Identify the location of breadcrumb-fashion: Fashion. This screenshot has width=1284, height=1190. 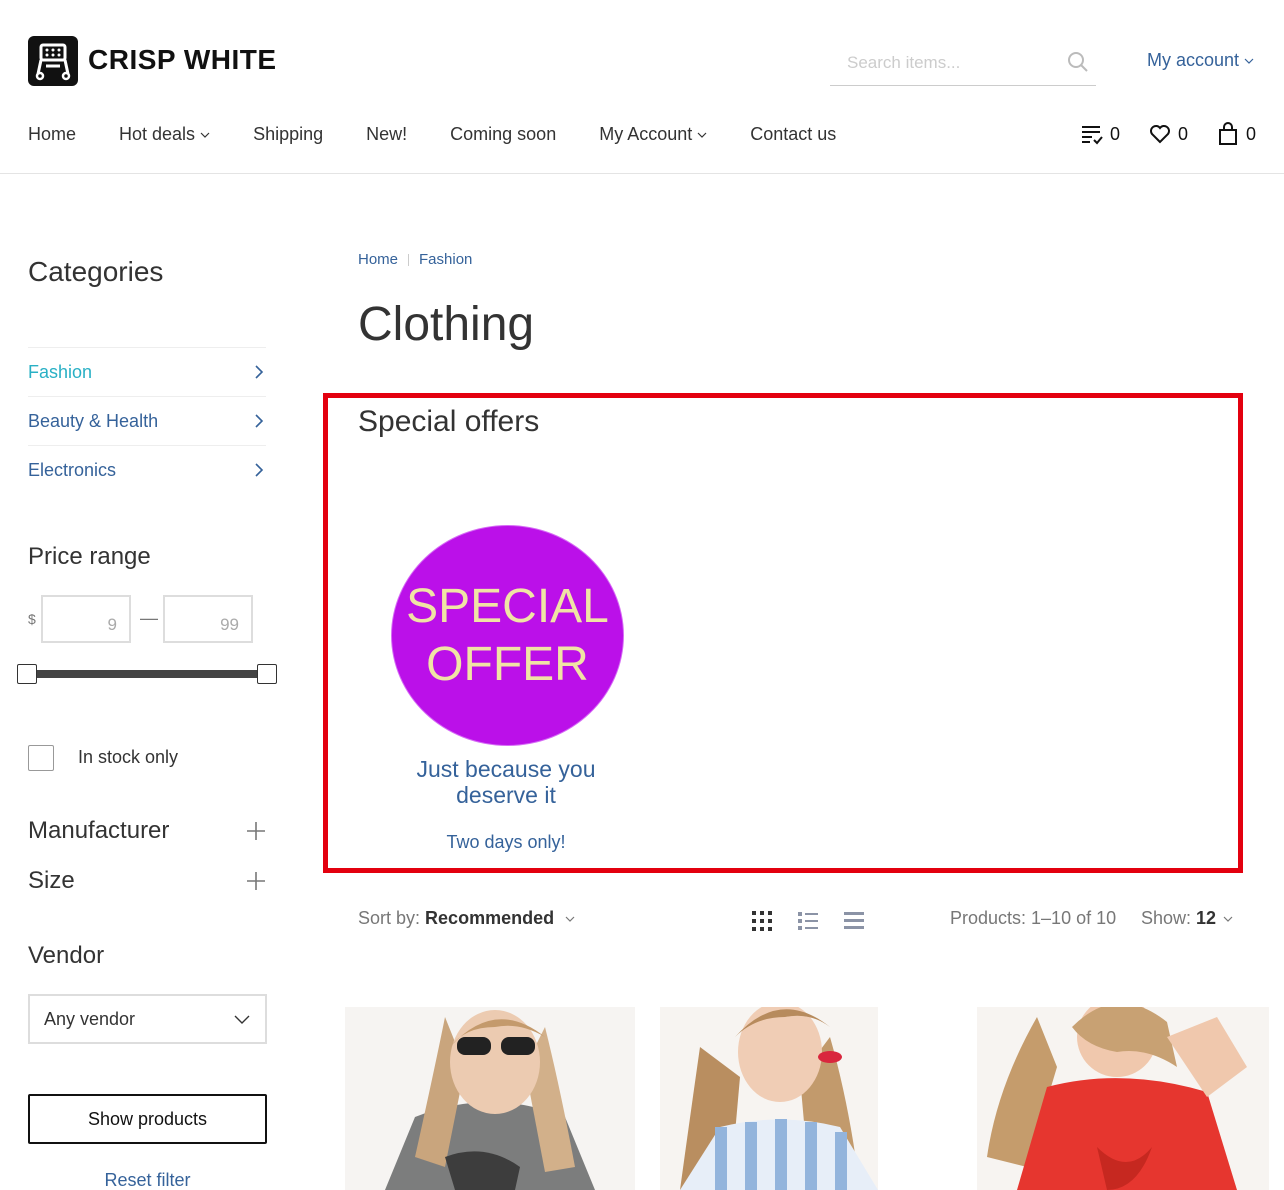
(445, 259).